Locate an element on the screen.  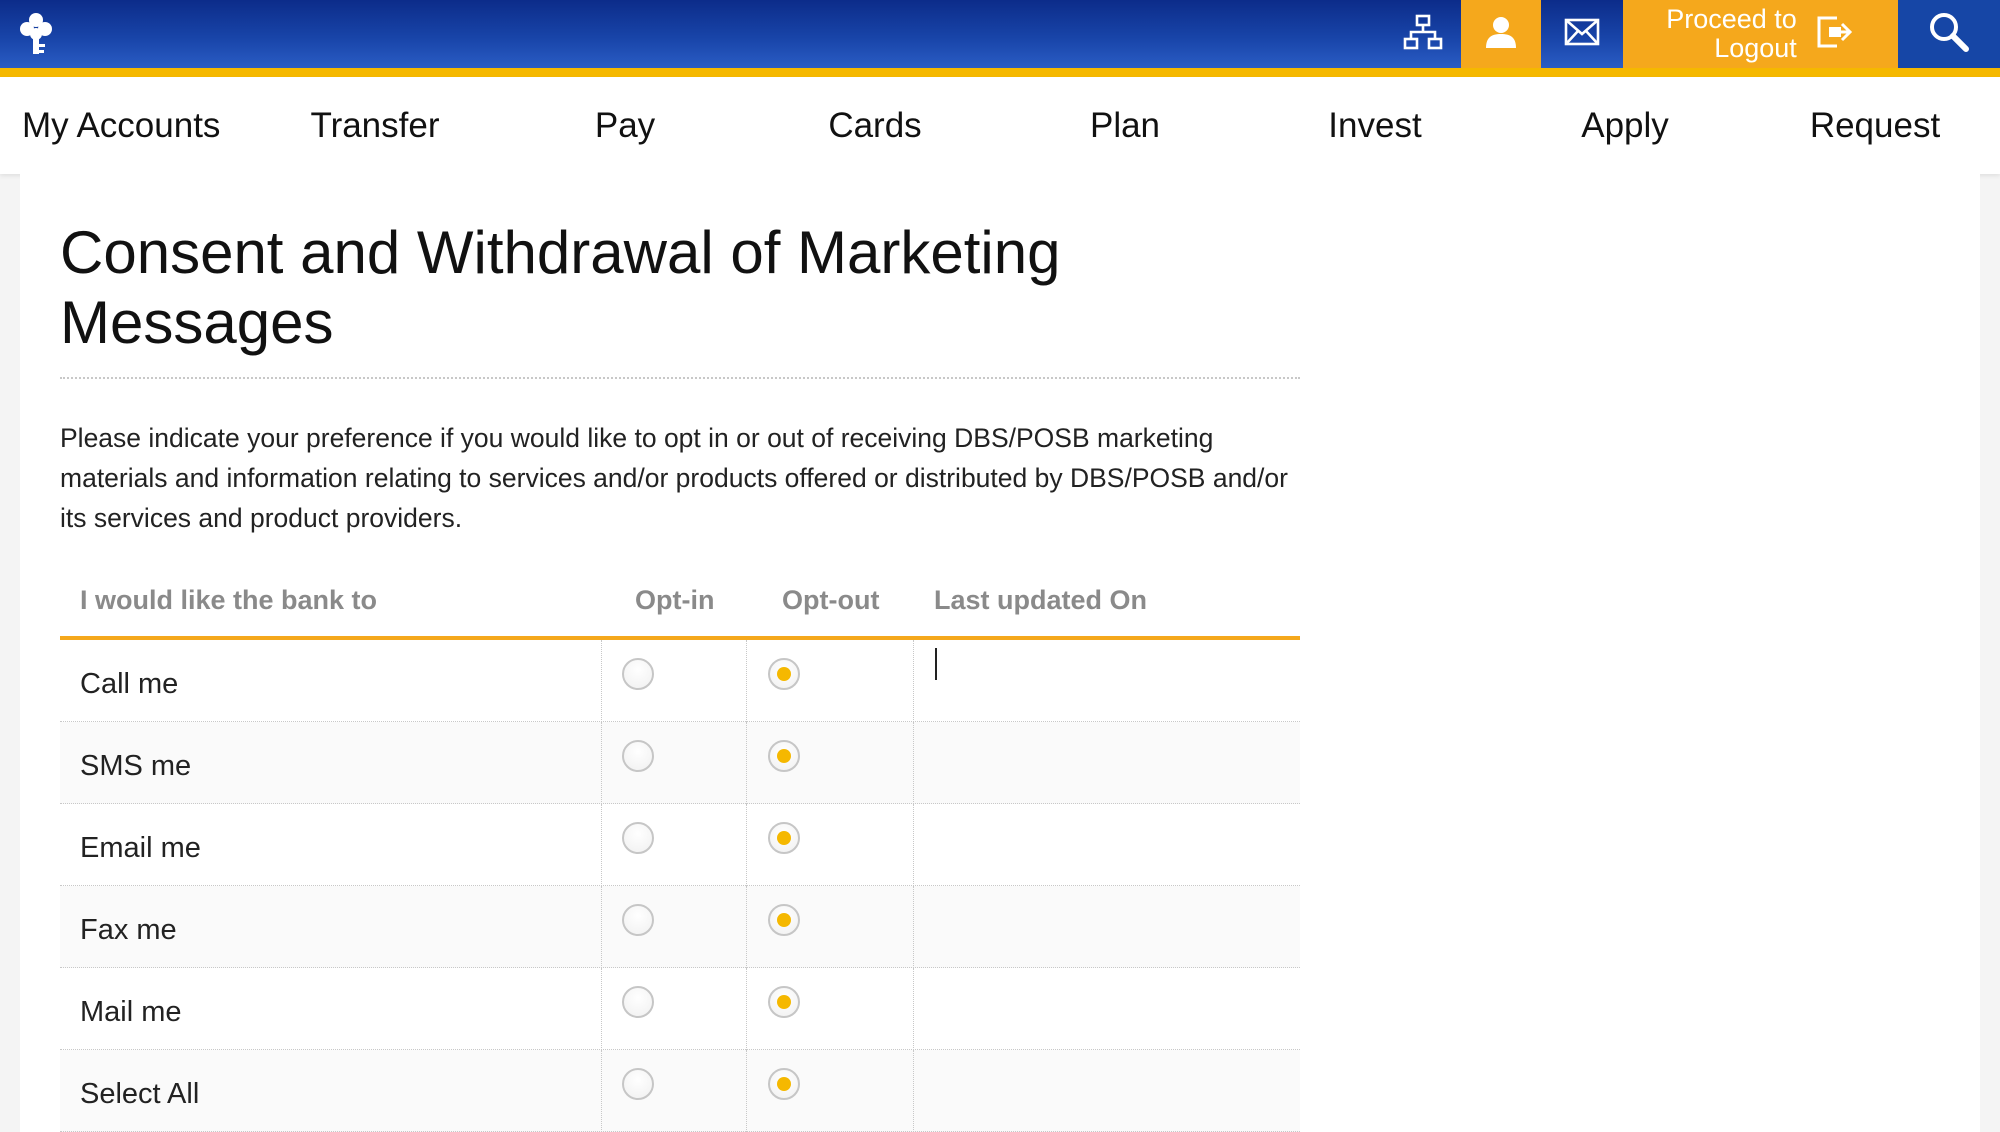
logout-button: Proceed to Logout is located at coordinates (1760, 34).